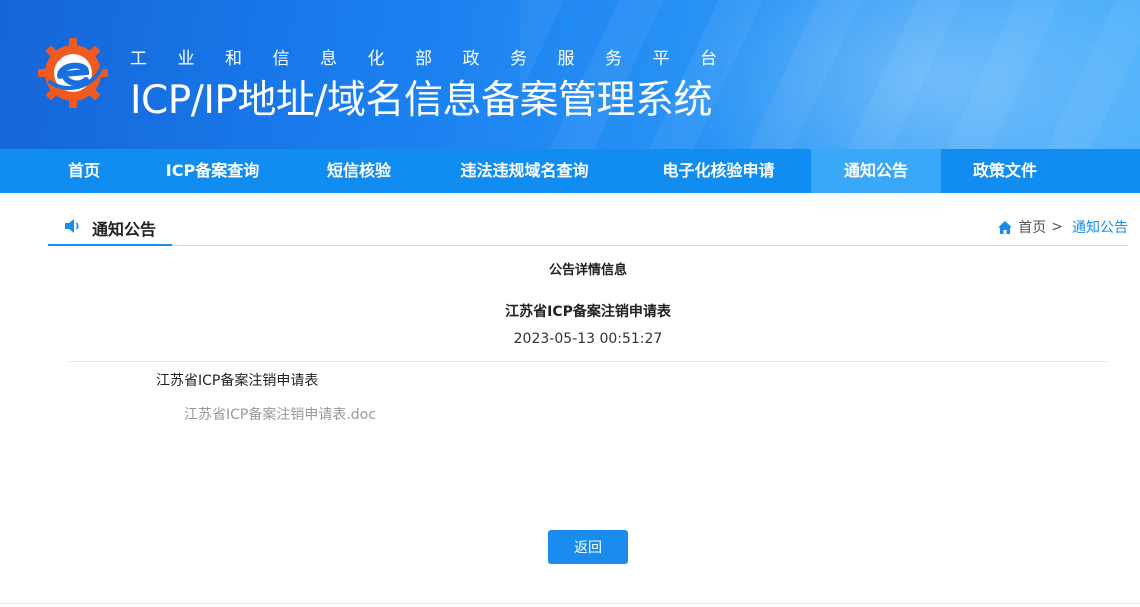  Describe the element at coordinates (718, 171) in the screenshot. I see `nav-item-electronic-verify: 电子化核验申请` at that location.